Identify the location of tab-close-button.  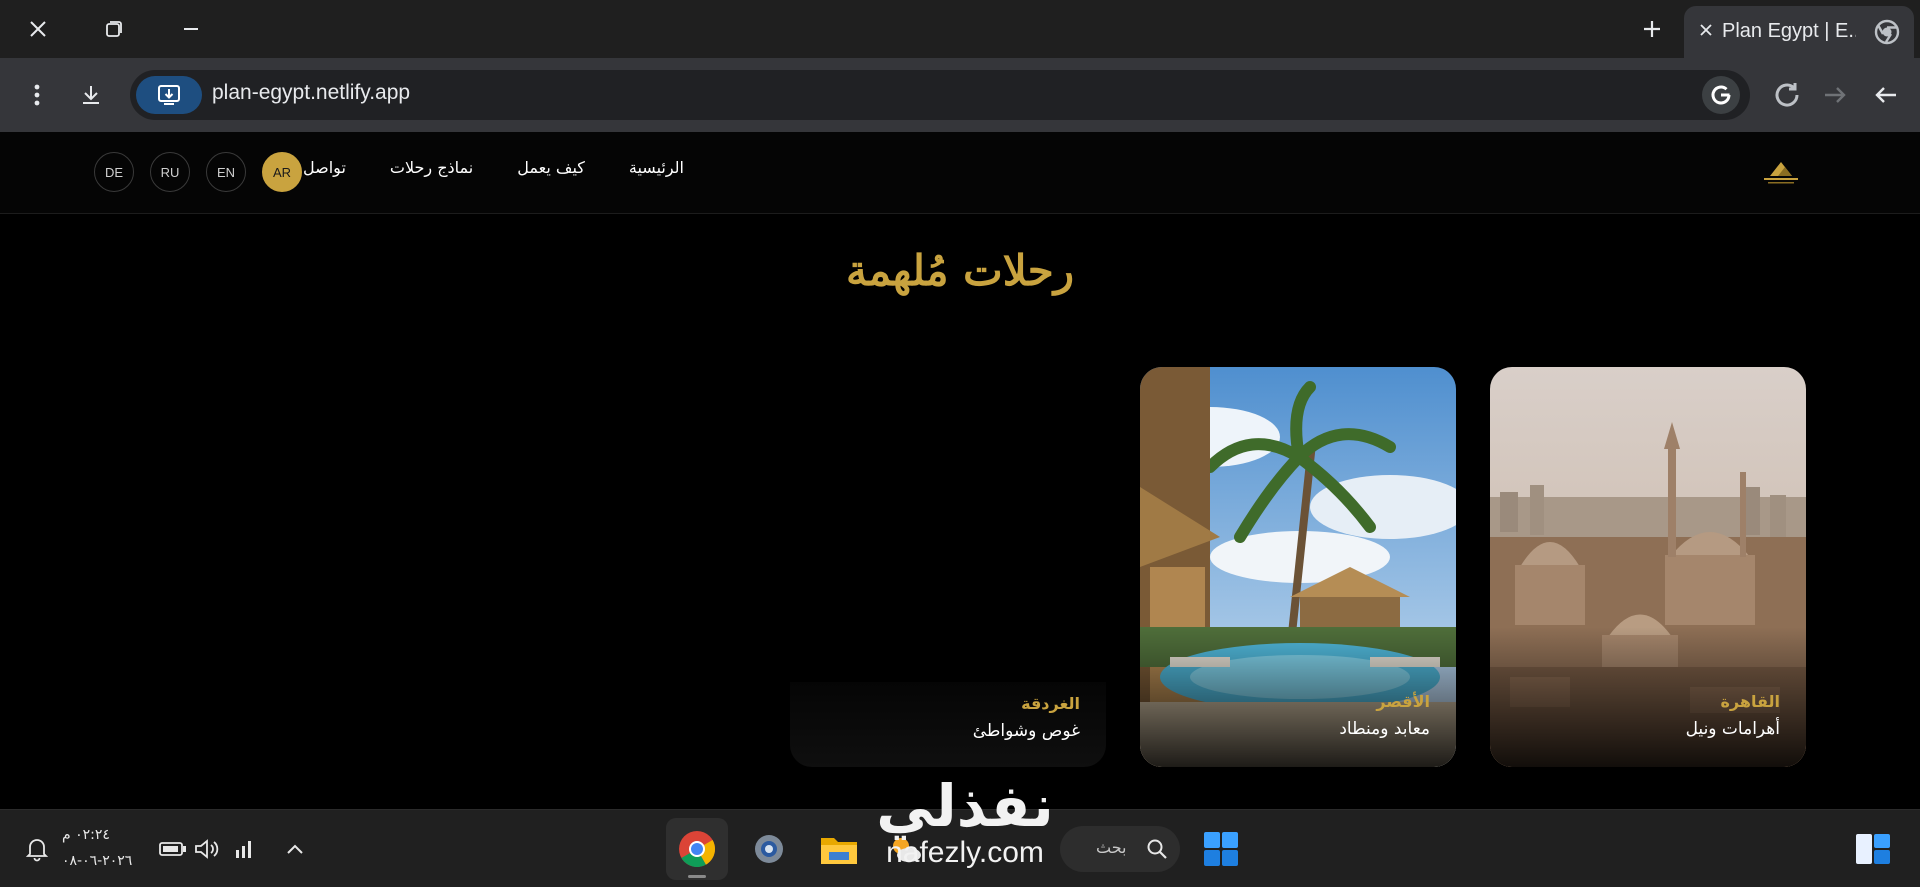
(1706, 32).